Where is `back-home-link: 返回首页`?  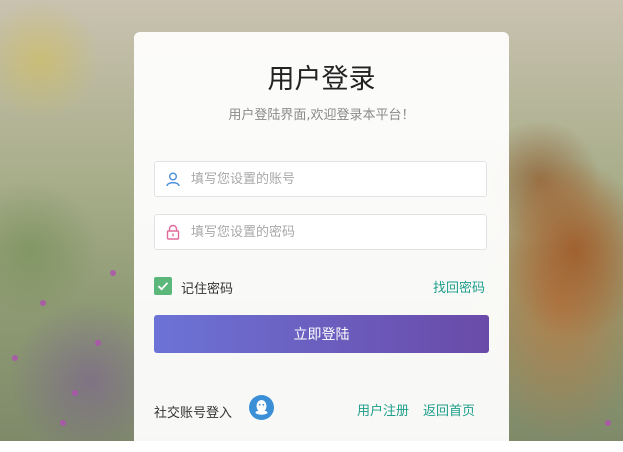 back-home-link: 返回首页 is located at coordinates (449, 409).